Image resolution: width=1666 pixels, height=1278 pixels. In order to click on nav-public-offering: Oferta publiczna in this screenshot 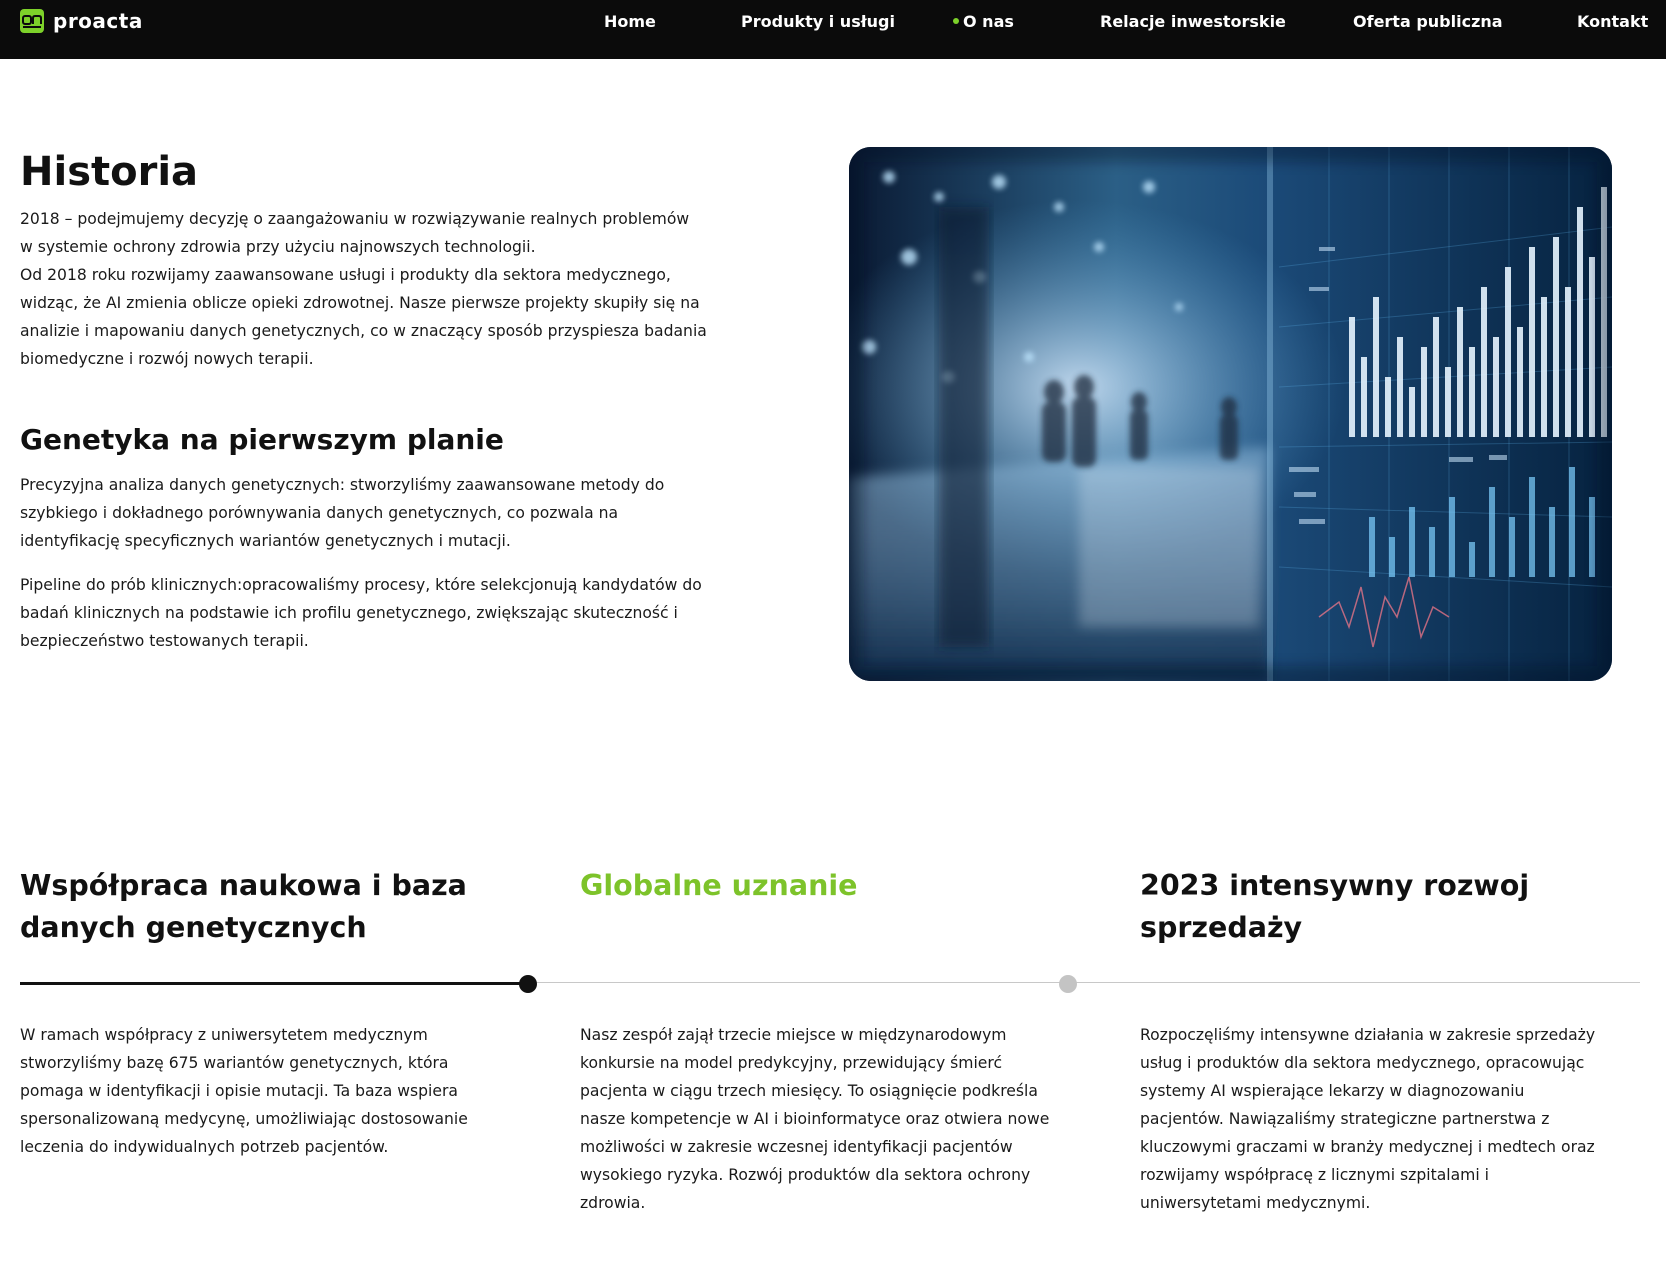, I will do `click(1428, 21)`.